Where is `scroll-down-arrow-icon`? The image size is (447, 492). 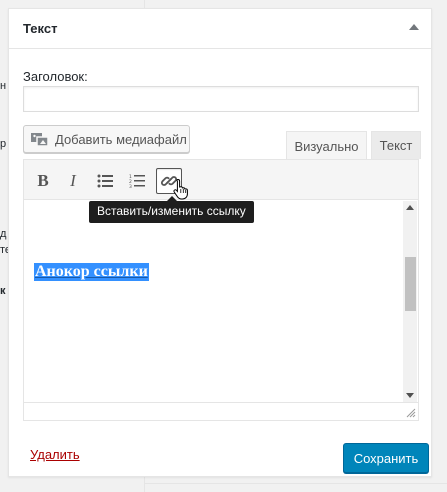 scroll-down-arrow-icon is located at coordinates (410, 395).